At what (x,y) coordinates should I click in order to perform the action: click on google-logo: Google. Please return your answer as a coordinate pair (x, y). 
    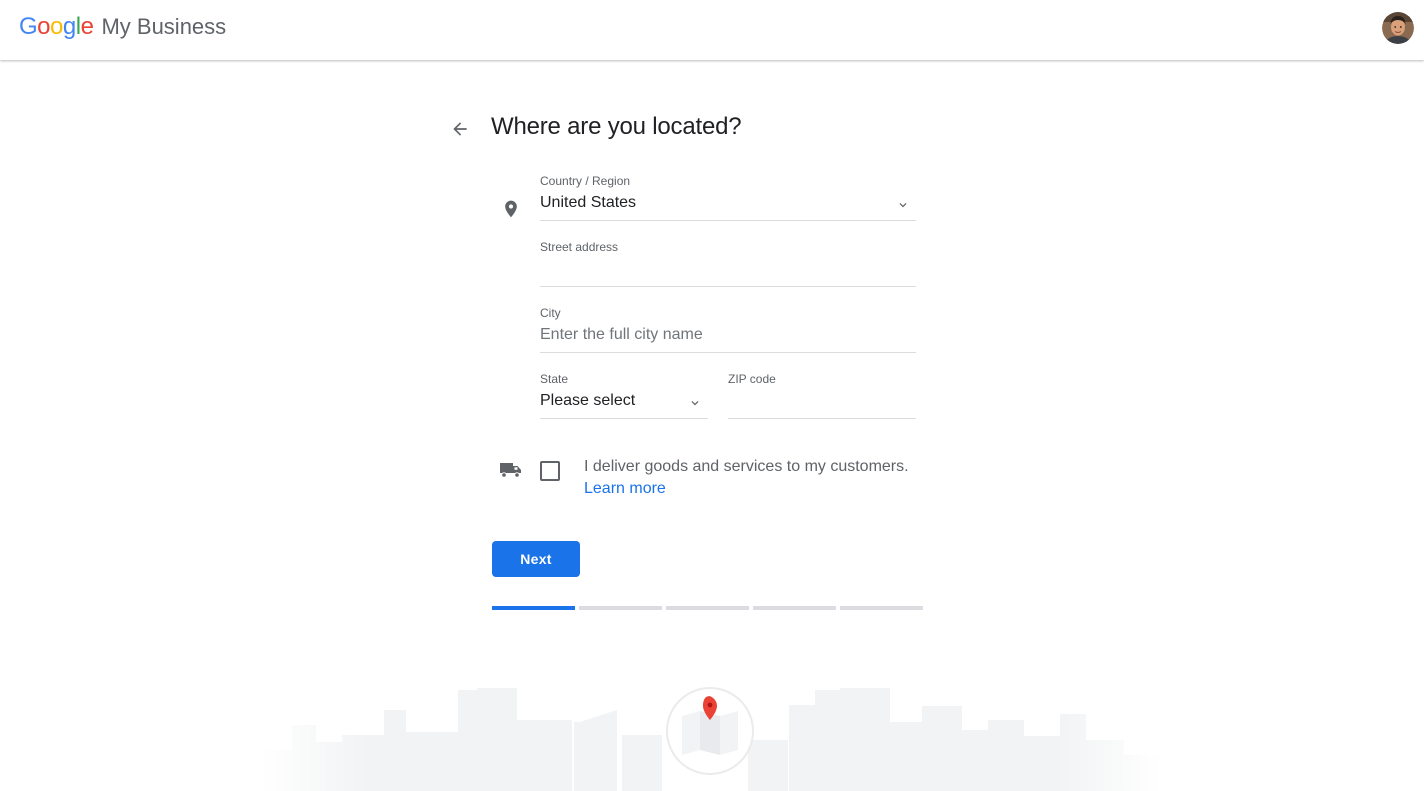
    Looking at the image, I should click on (56, 27).